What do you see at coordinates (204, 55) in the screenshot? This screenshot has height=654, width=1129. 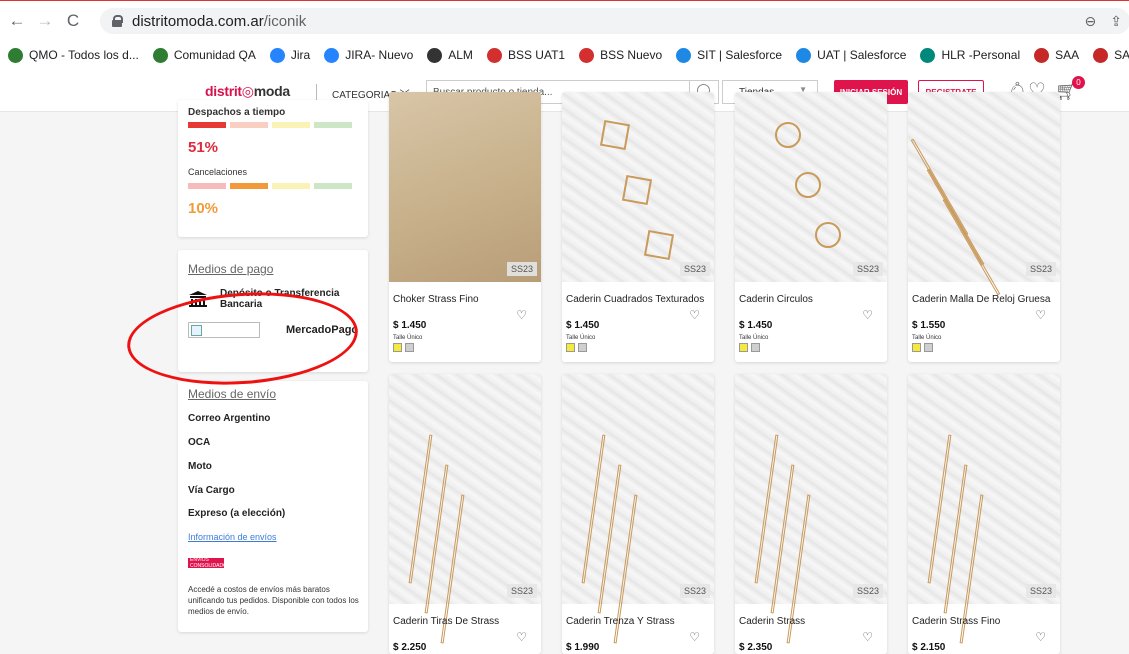 I see `bookmark-item: Comunidad QA` at bounding box center [204, 55].